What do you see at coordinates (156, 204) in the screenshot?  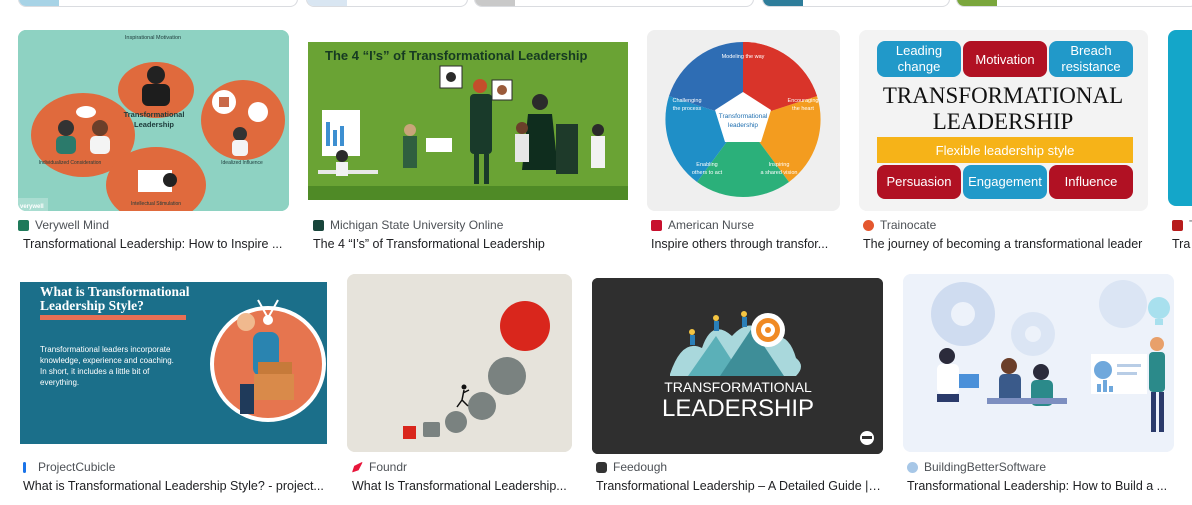 I see `verywell-bottom-label: Intellectual Stimulation` at bounding box center [156, 204].